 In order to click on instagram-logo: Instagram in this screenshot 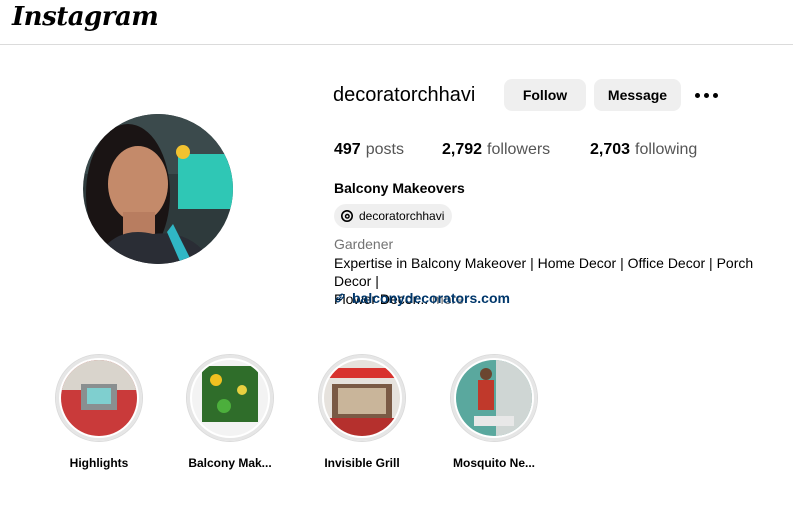, I will do `click(85, 17)`.